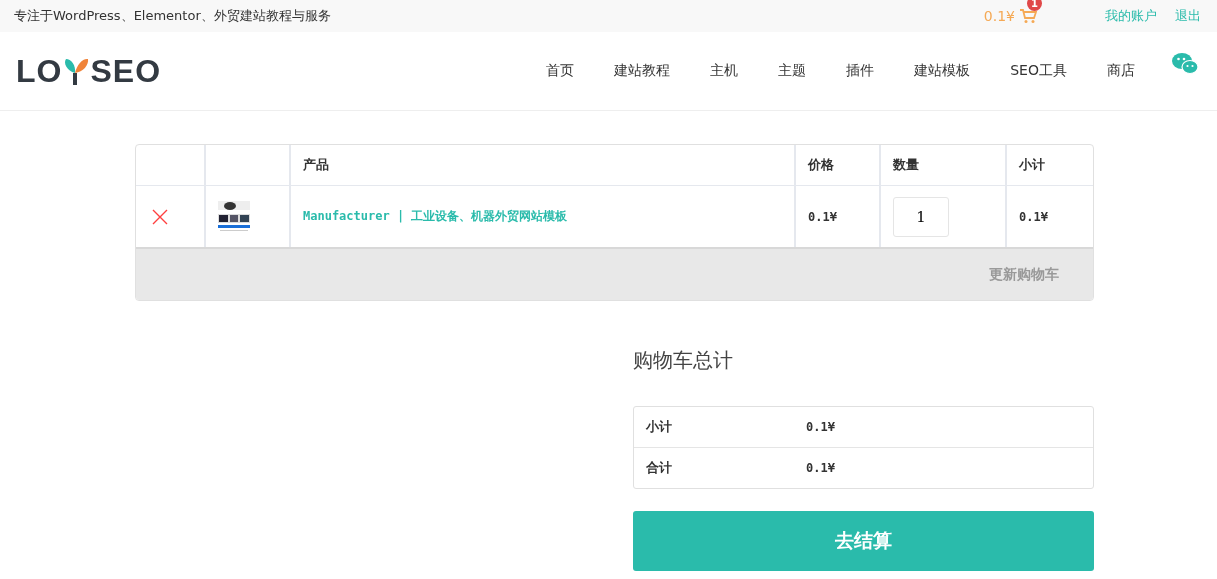  I want to click on nav-link: 建站教程, so click(642, 71).